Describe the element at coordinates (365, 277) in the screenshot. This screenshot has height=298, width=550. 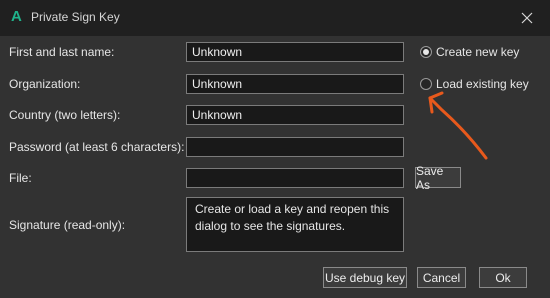
I see `use-debug-key-button: Use debug key` at that location.